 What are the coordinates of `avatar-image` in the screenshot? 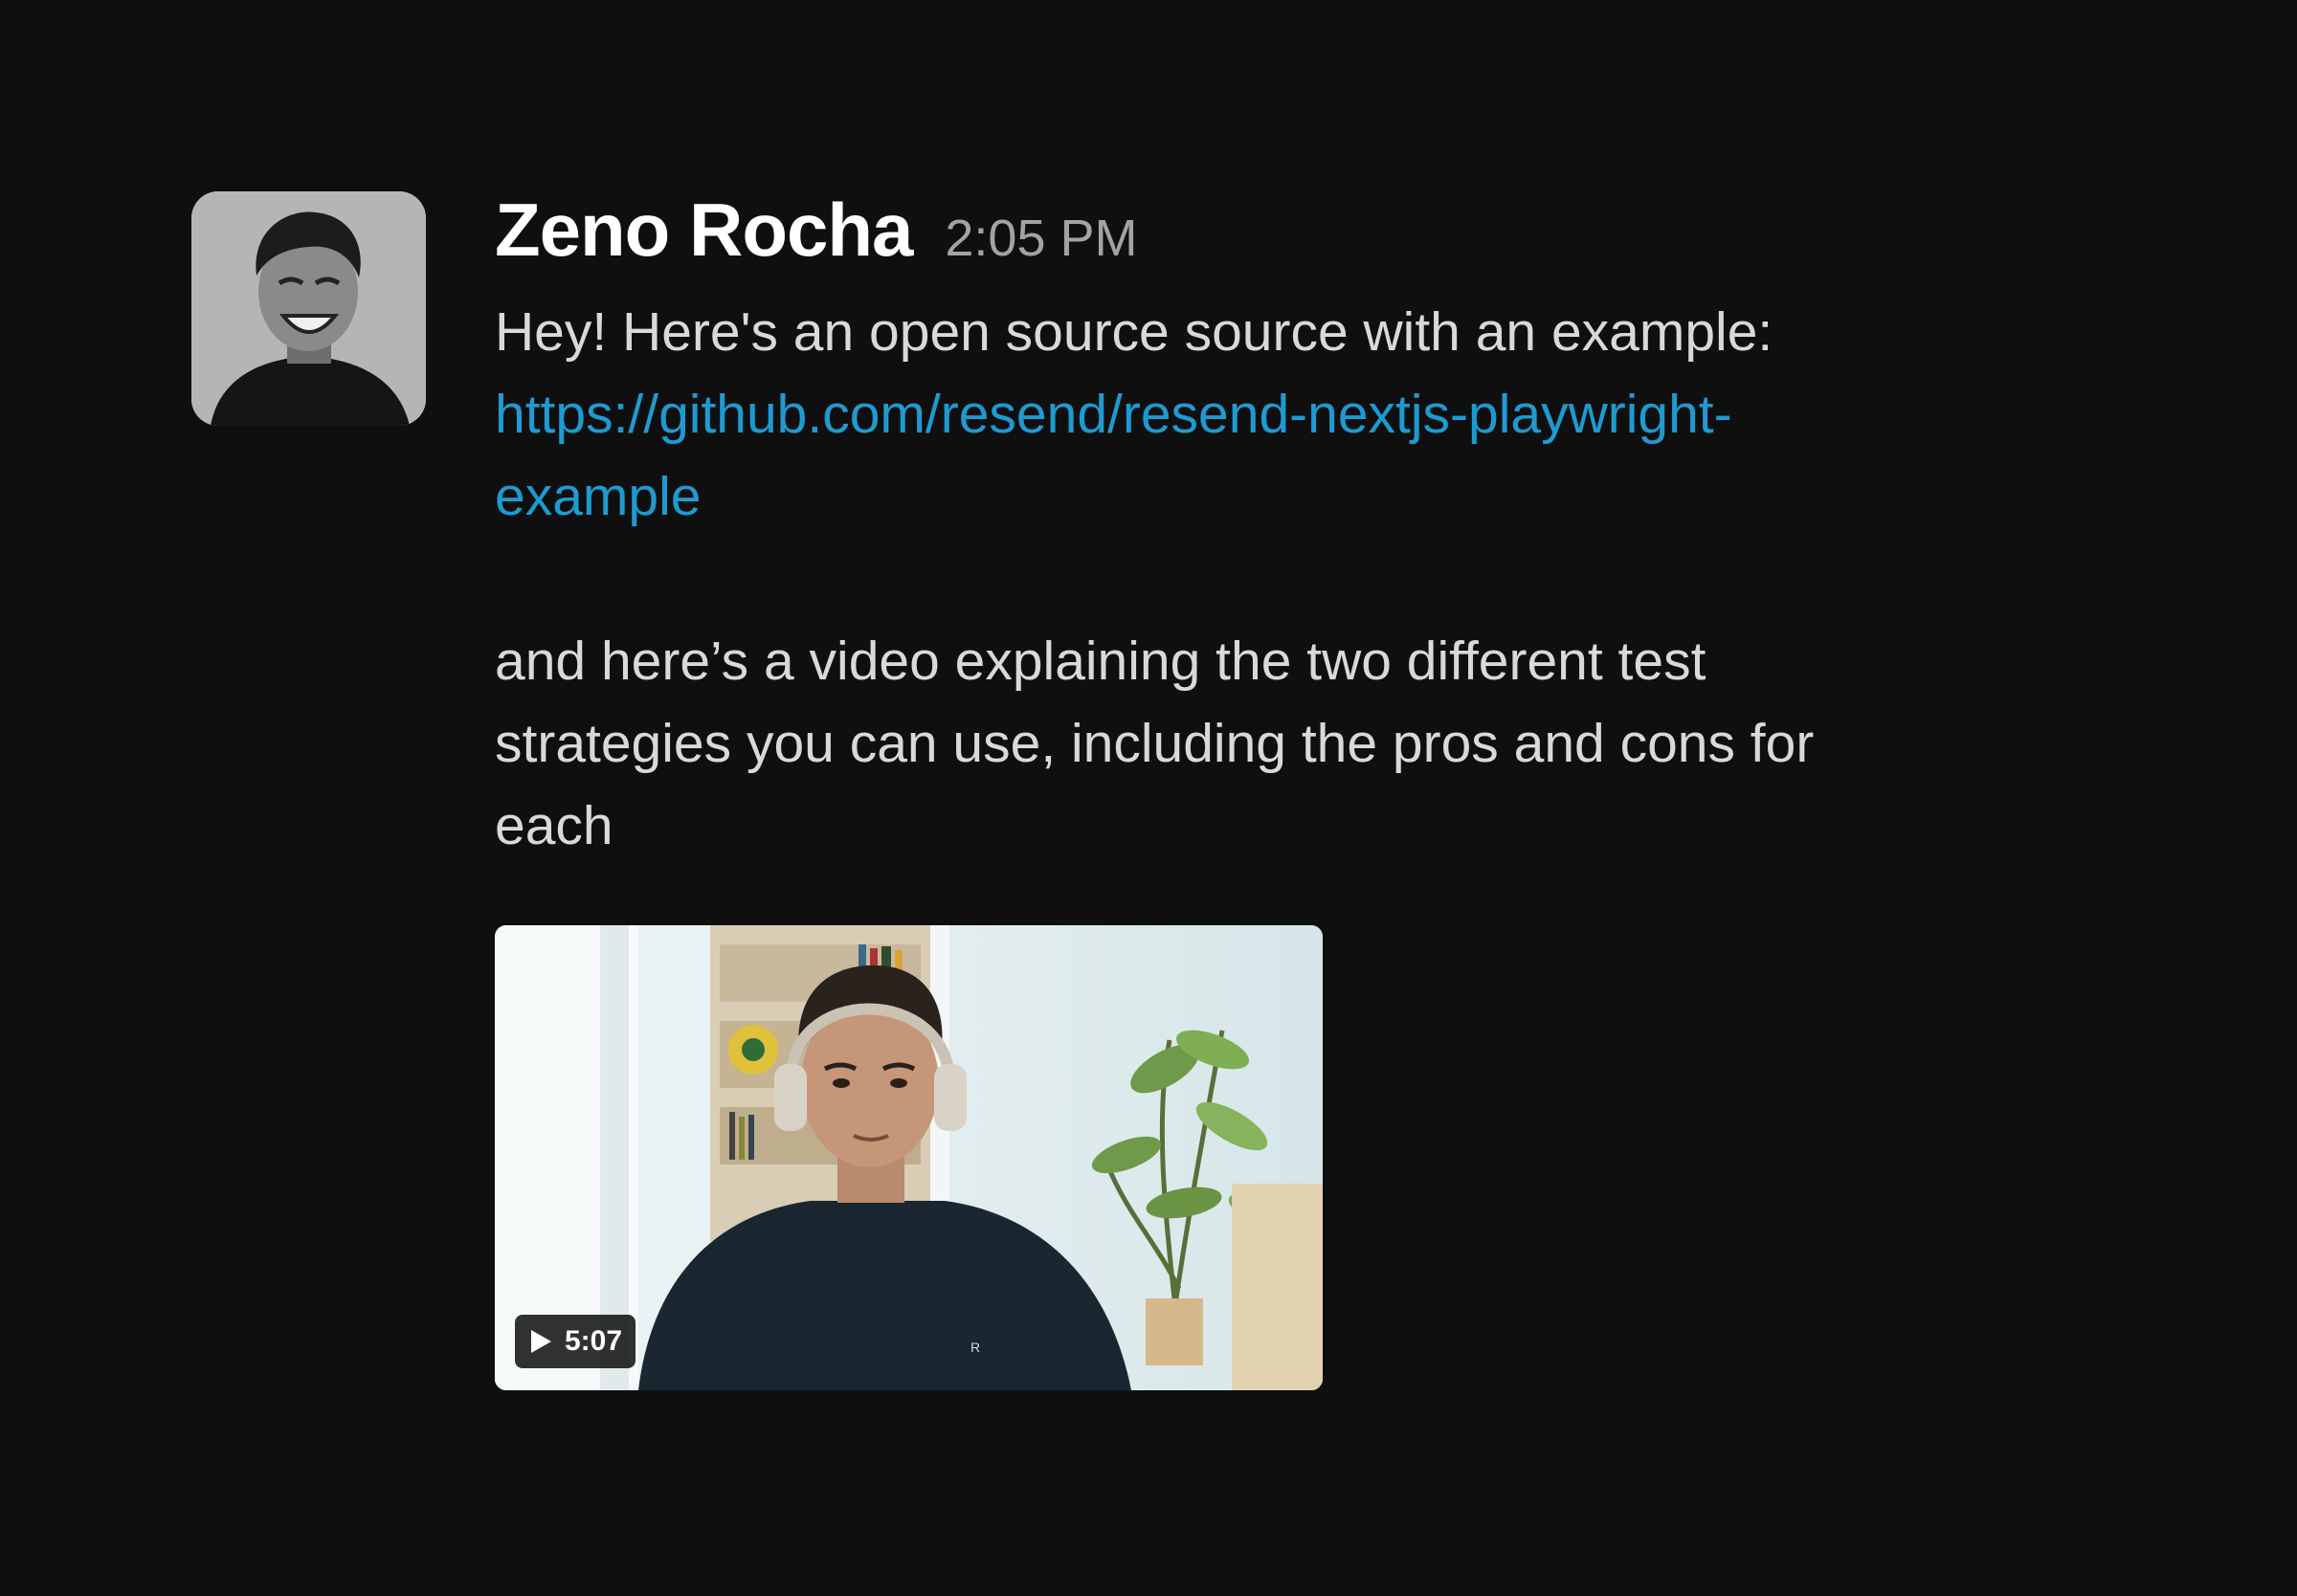 It's located at (308, 308).